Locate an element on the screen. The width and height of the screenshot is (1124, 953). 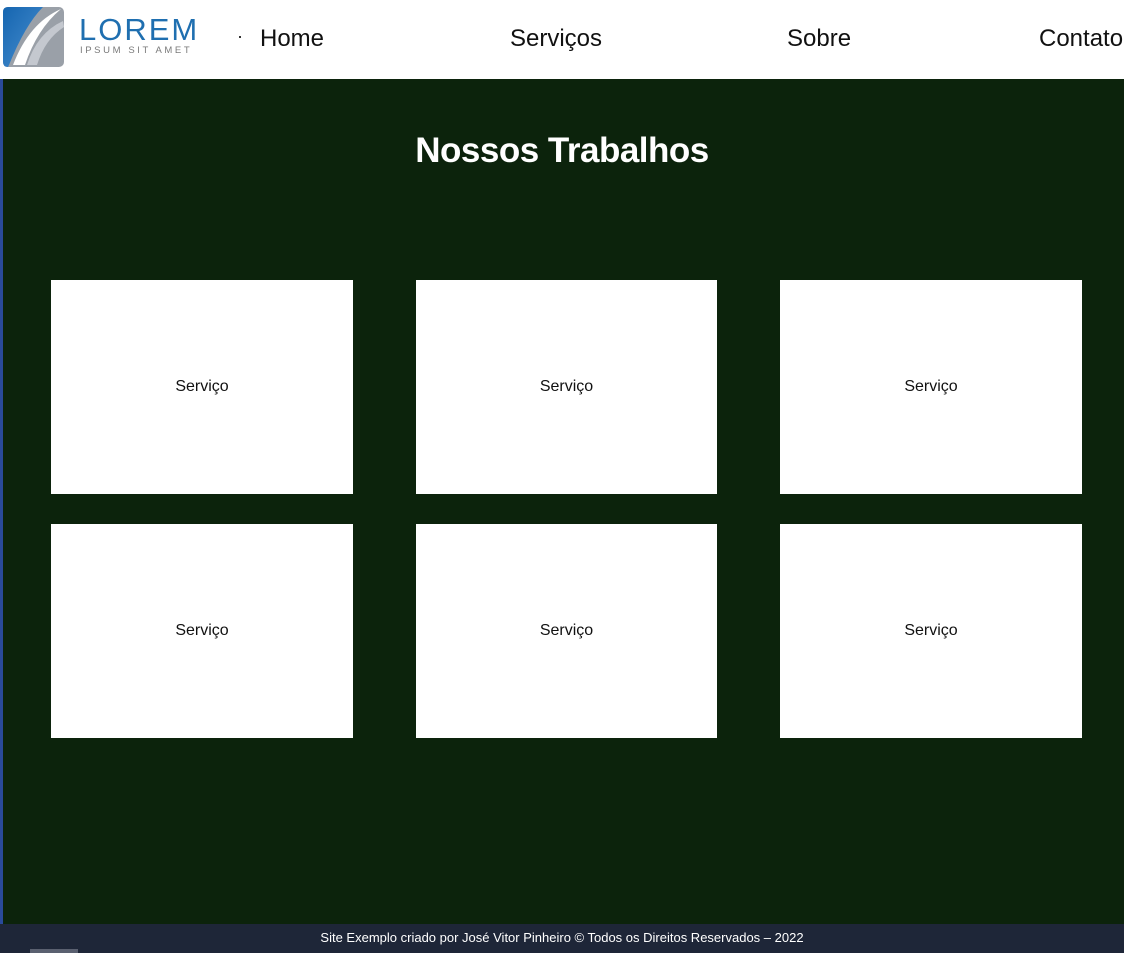
nav-home: Home is located at coordinates (292, 39).